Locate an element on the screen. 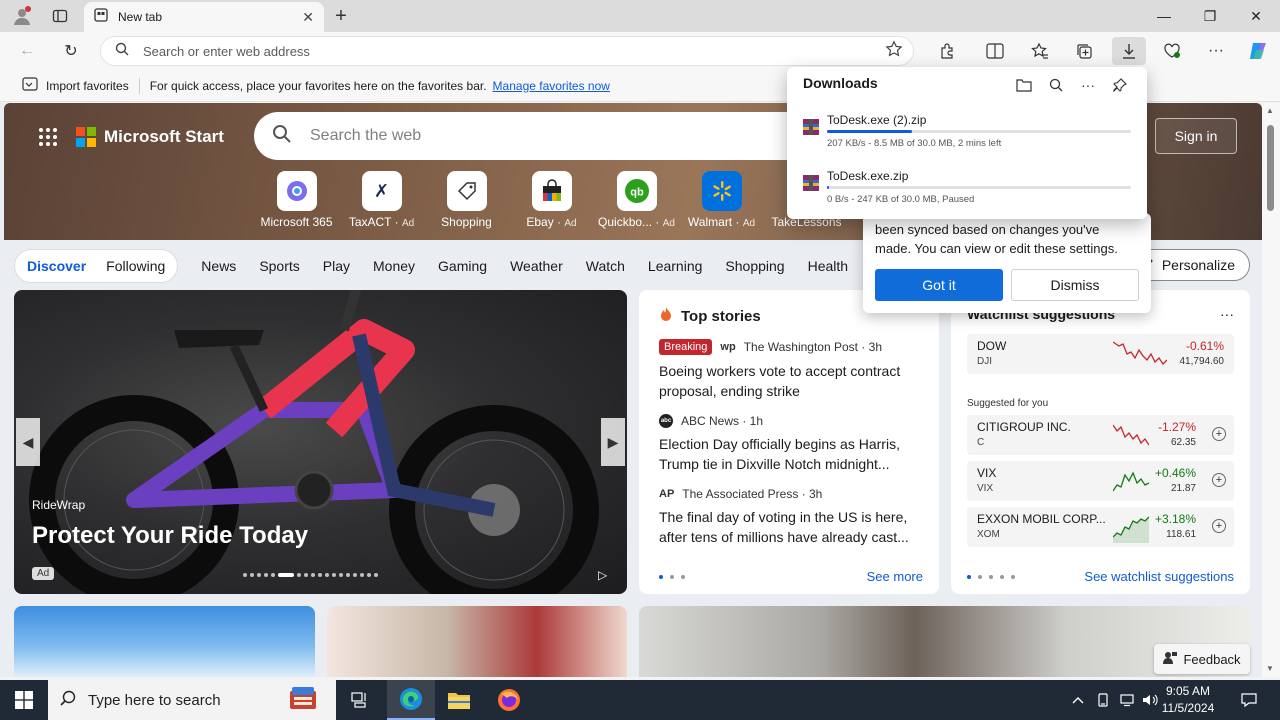 The height and width of the screenshot is (720, 1280). see-more-link: See more is located at coordinates (895, 576).